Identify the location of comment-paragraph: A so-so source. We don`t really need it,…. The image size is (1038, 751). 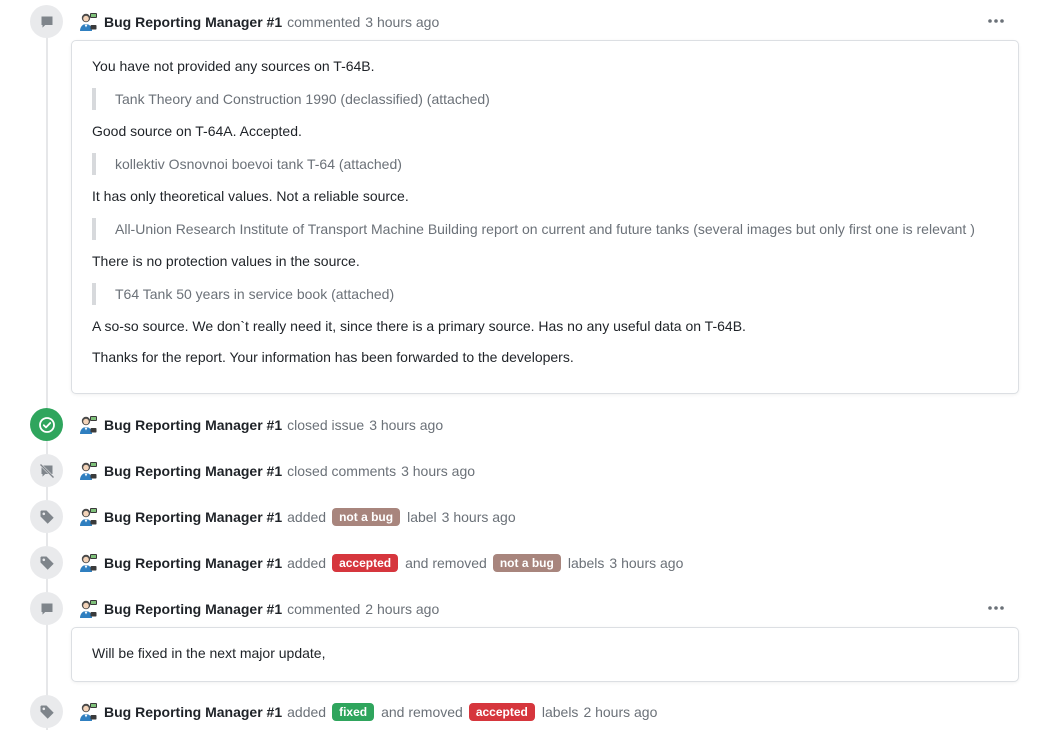
(419, 326).